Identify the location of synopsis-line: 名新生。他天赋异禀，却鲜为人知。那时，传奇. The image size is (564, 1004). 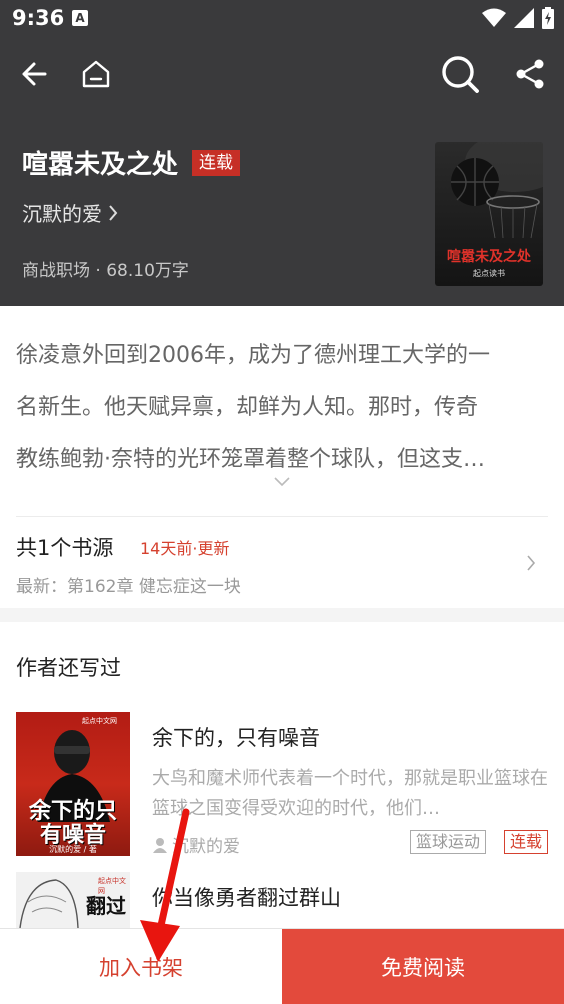
(247, 407).